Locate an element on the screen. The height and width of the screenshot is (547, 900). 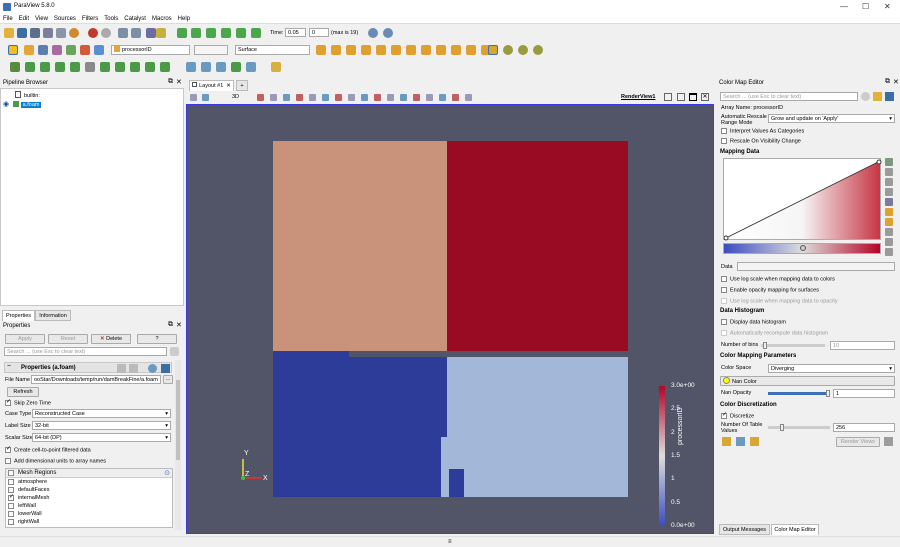
select-cells-icon is located at coordinates (206, 67).